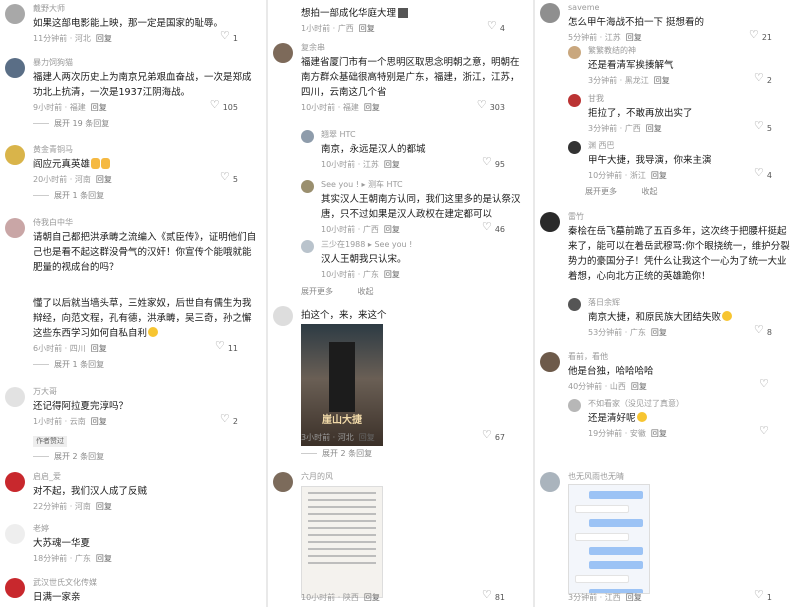 Image resolution: width=800 pixels, height=607 pixels. Describe the element at coordinates (226, 347) in the screenshot. I see `like-button: 11` at that location.